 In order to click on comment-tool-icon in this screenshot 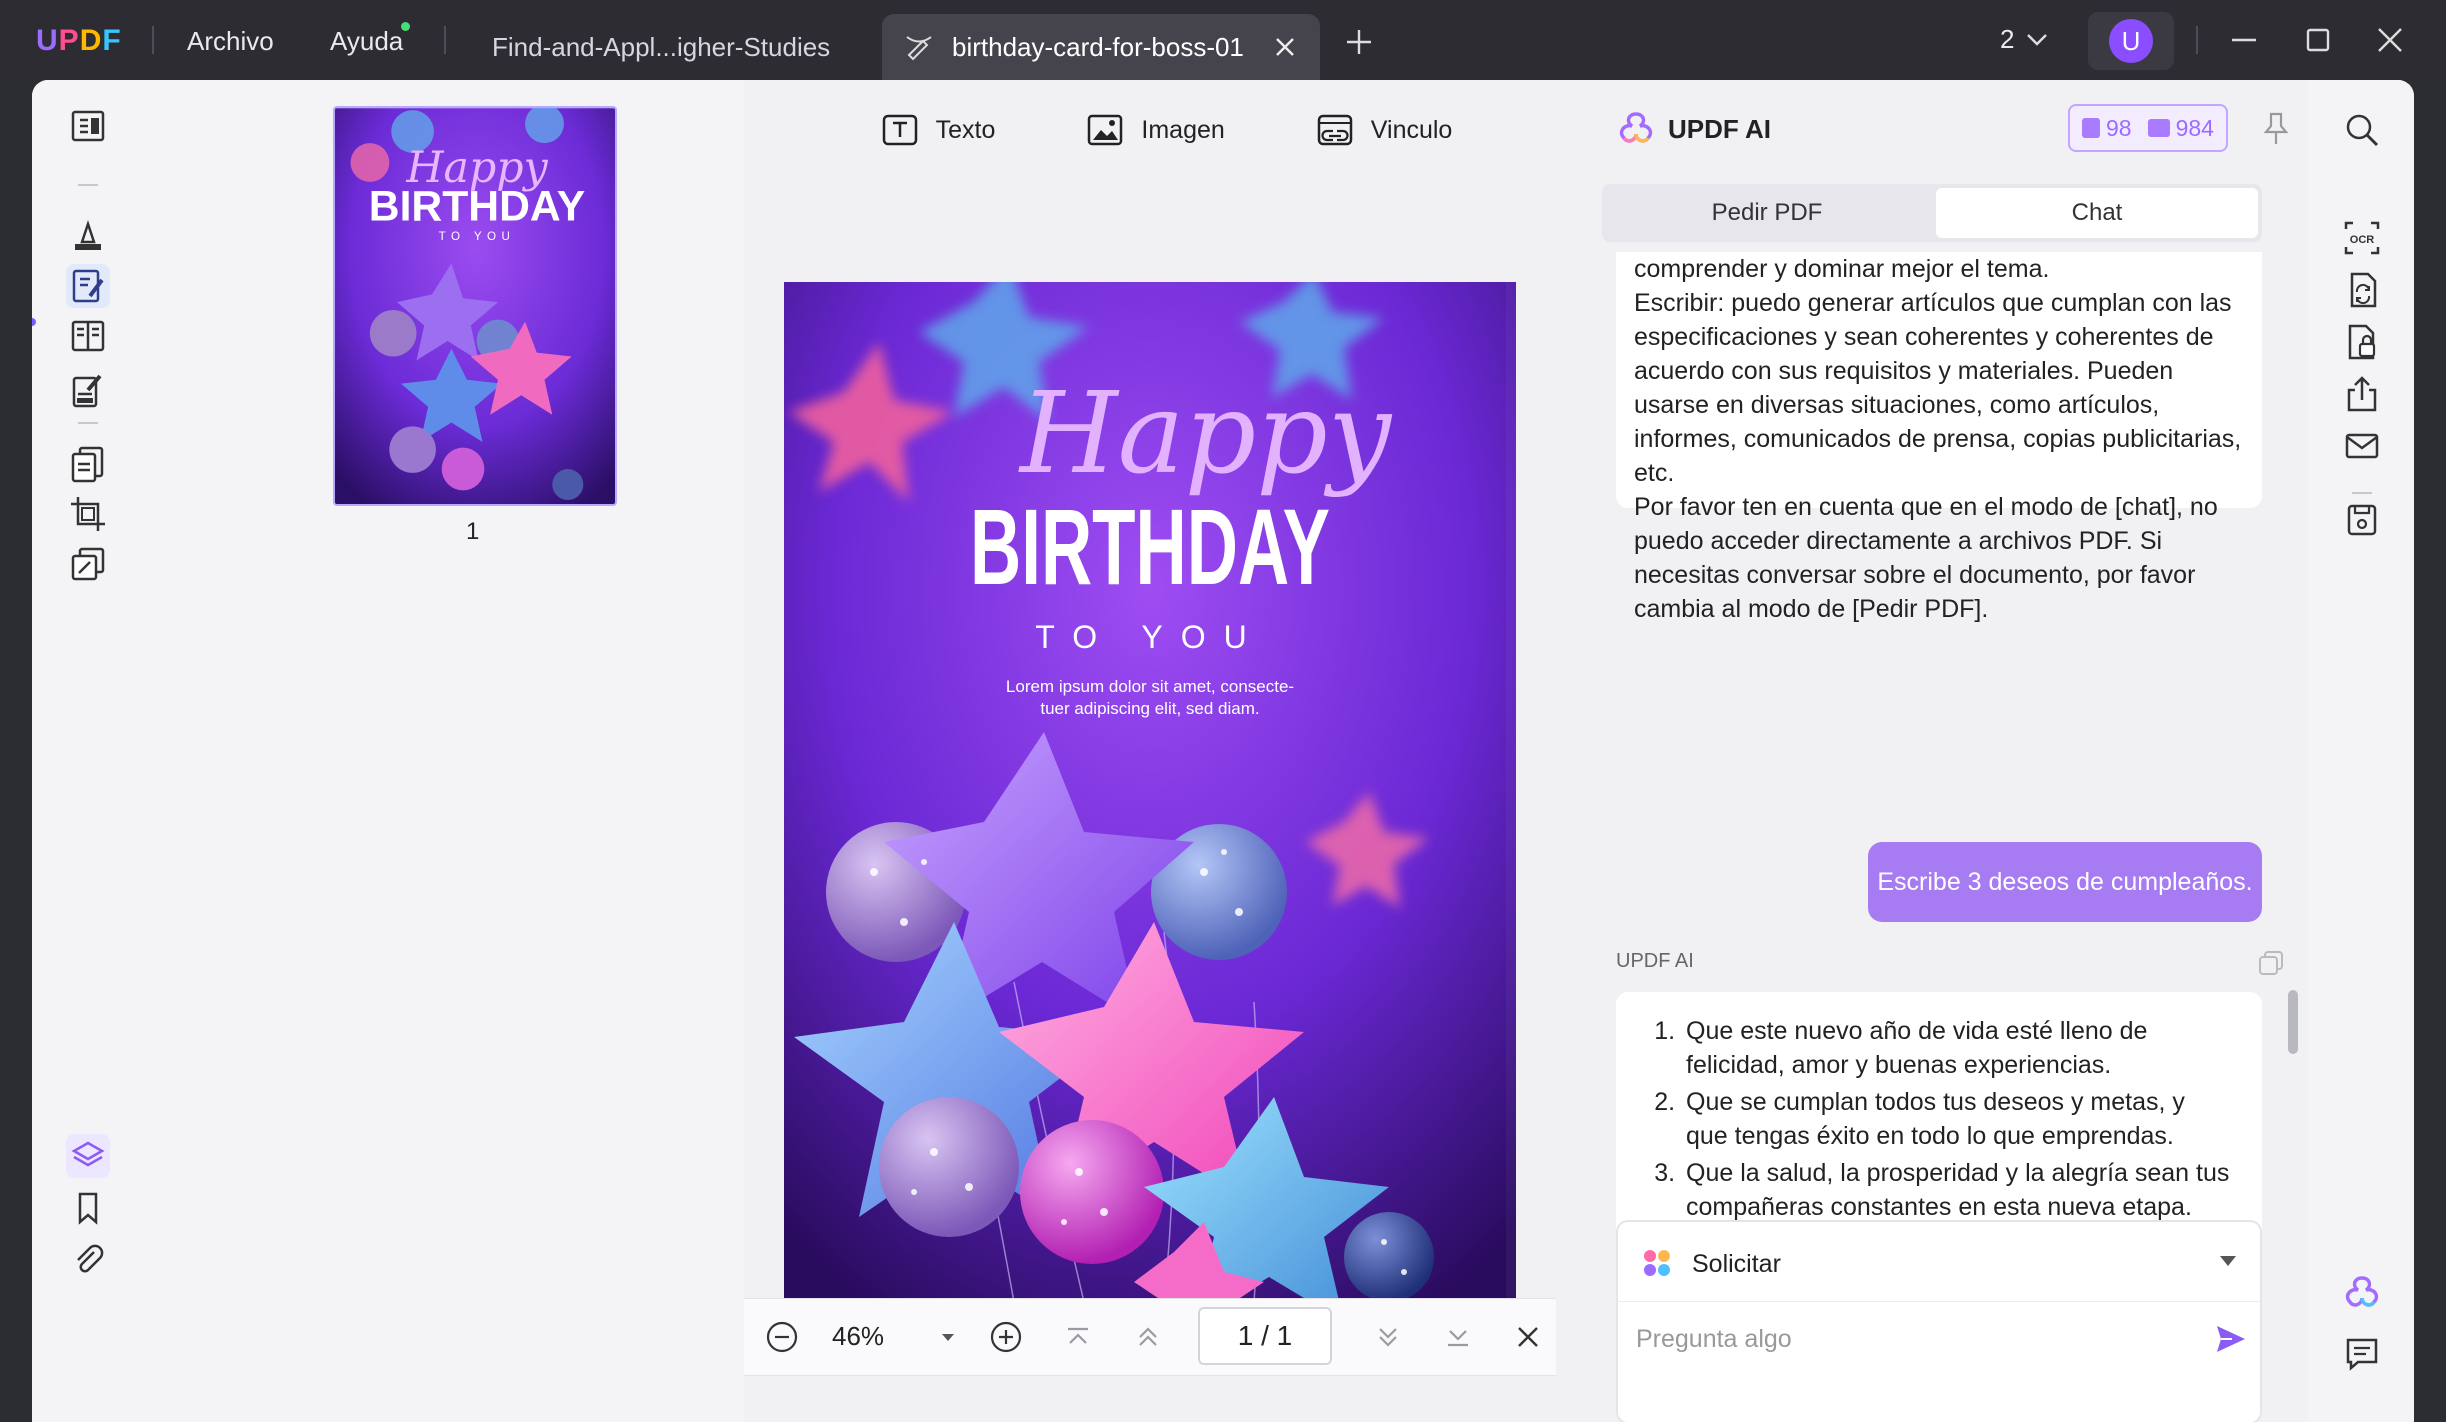, I will do `click(88, 236)`.